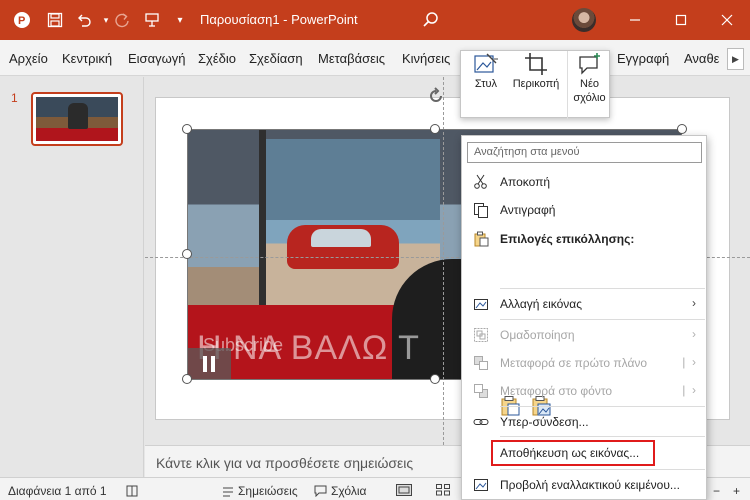  I want to click on menu-item-change-picture-label: Αλλαγή εικόνας, so click(541, 304).